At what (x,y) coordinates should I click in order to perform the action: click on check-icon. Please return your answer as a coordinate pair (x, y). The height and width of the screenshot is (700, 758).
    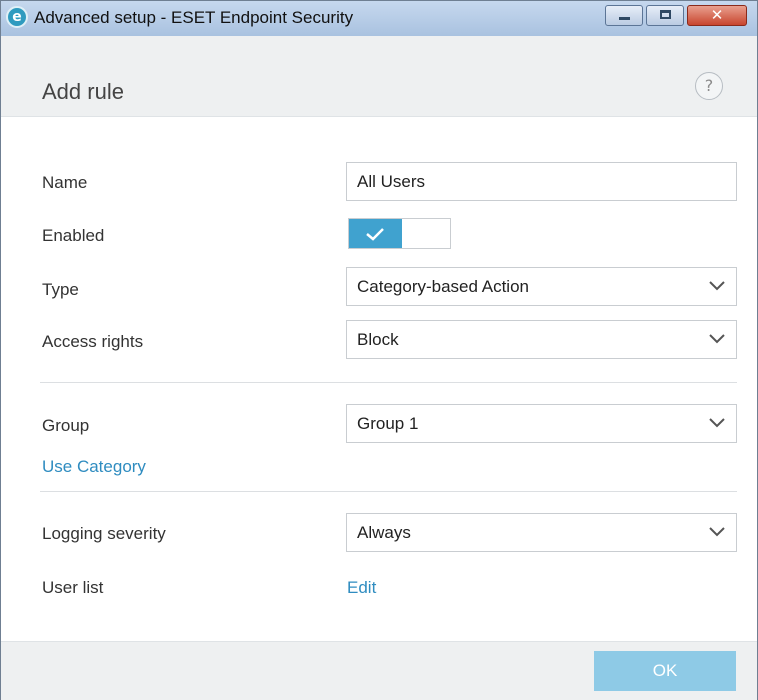
    Looking at the image, I should click on (375, 234).